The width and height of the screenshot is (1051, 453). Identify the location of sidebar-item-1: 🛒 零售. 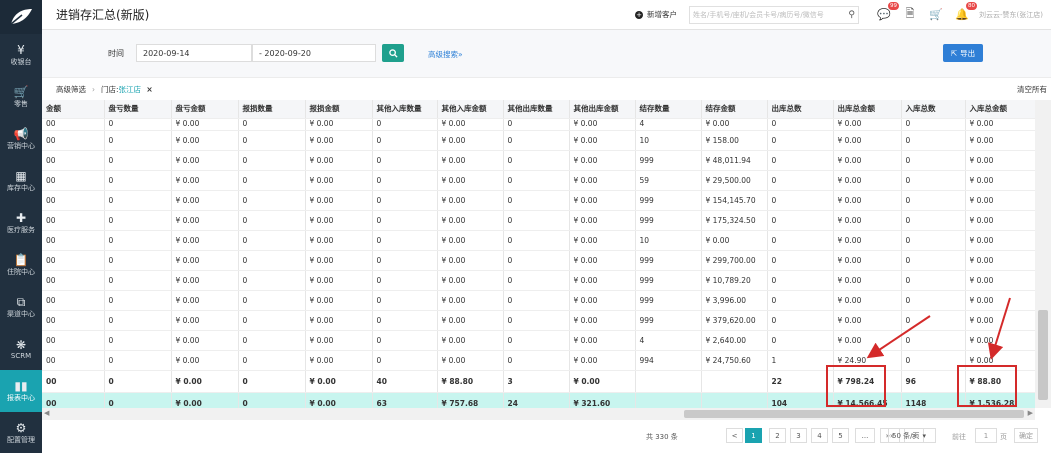
(21, 97).